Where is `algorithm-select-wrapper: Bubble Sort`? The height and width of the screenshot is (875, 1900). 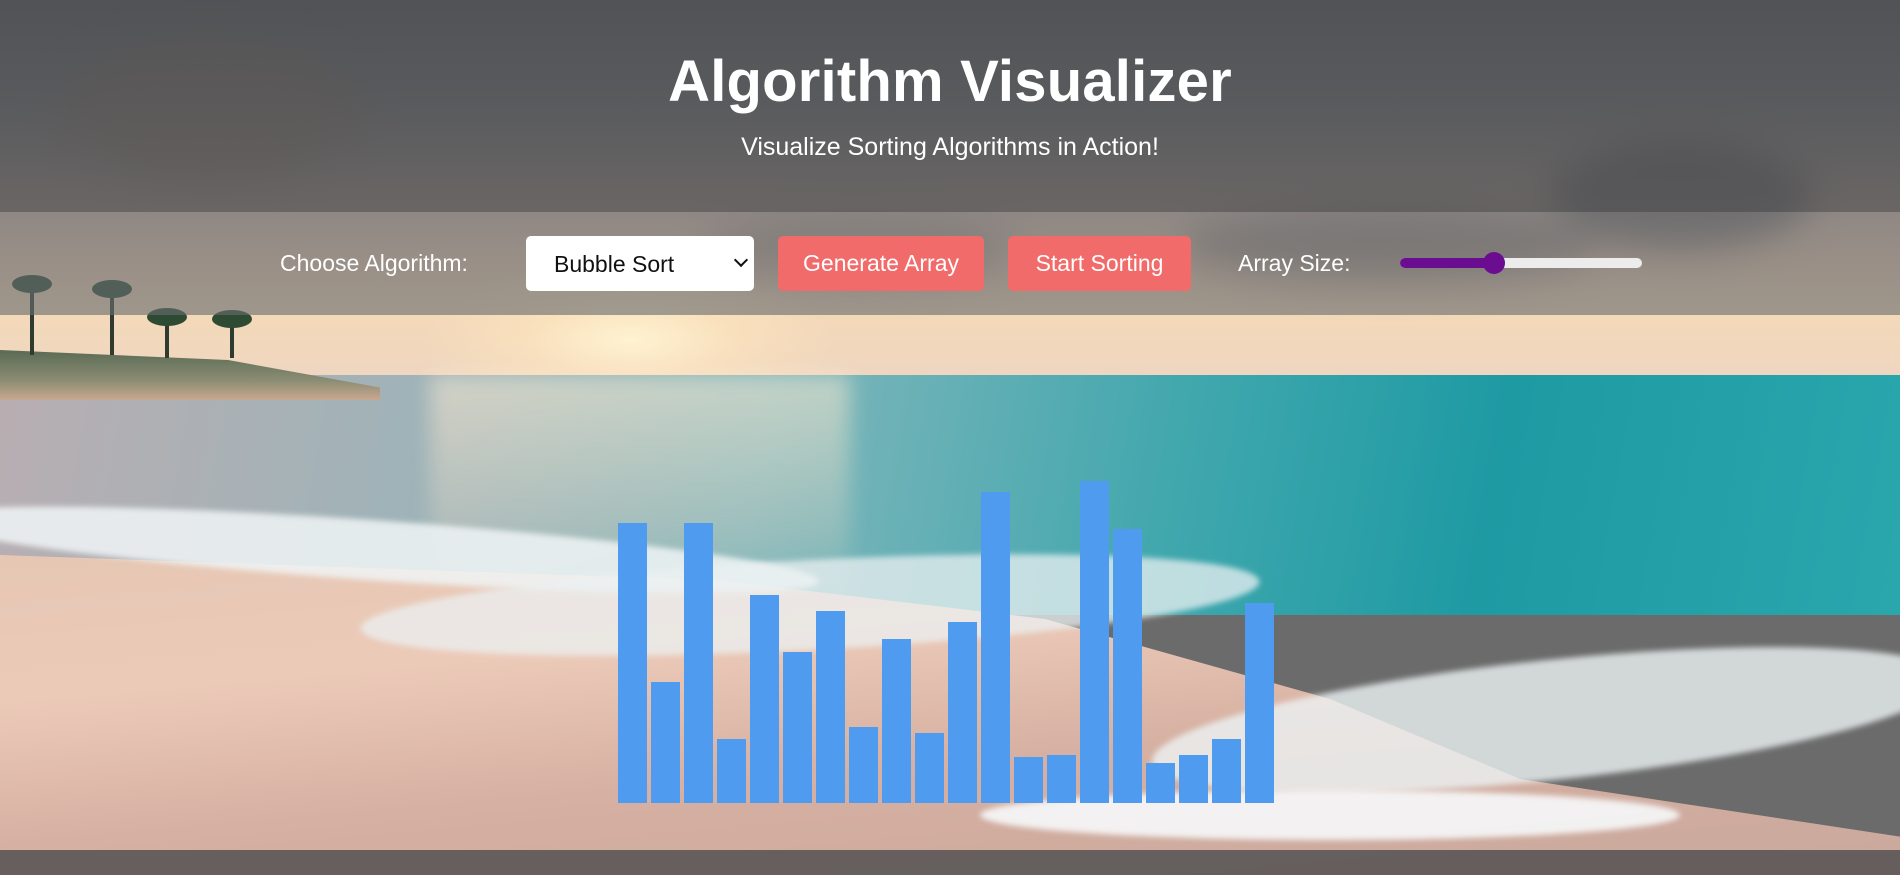 algorithm-select-wrapper: Bubble Sort is located at coordinates (640, 263).